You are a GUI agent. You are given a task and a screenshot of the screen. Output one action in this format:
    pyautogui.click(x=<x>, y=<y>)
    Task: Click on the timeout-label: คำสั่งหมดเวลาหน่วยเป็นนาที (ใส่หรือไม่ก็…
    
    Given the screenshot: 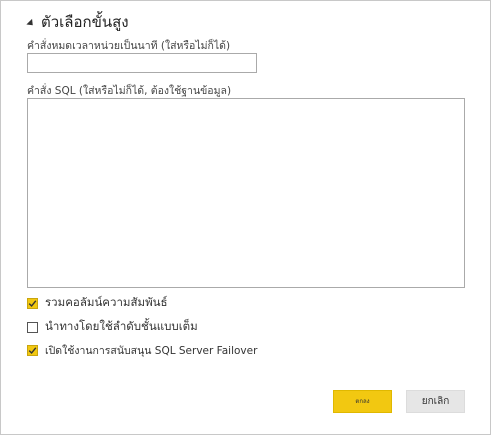 What is the action you would take?
    pyautogui.click(x=129, y=46)
    